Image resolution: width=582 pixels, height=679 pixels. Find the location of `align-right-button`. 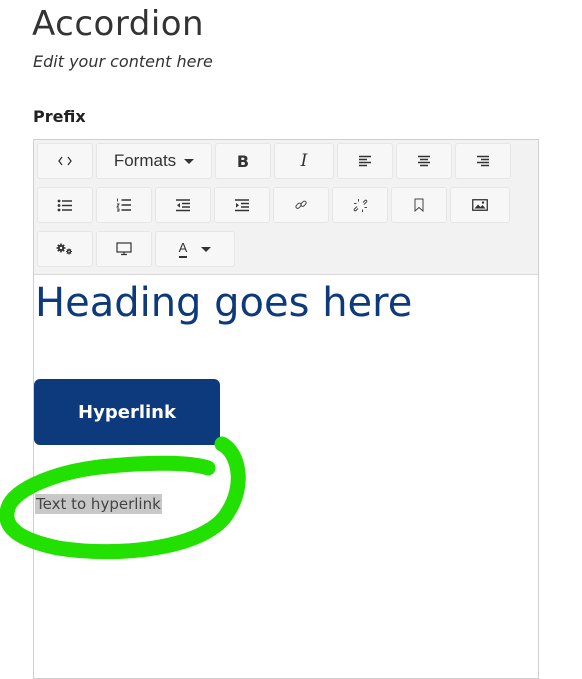

align-right-button is located at coordinates (483, 161).